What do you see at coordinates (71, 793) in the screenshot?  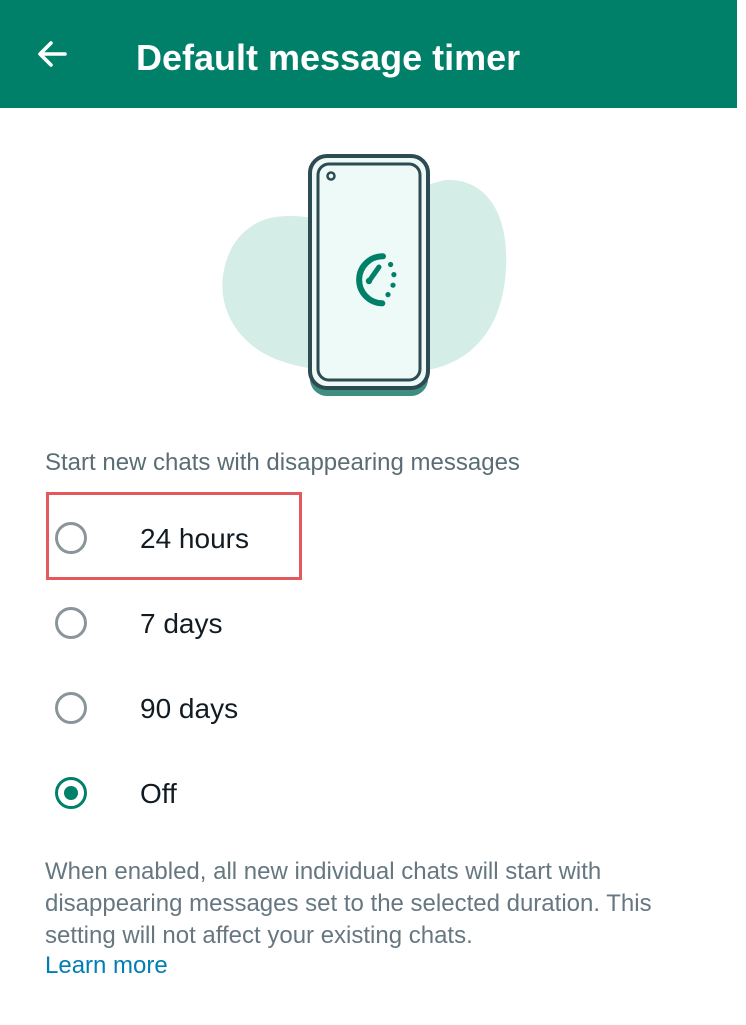 I see `radio-checked-icon` at bounding box center [71, 793].